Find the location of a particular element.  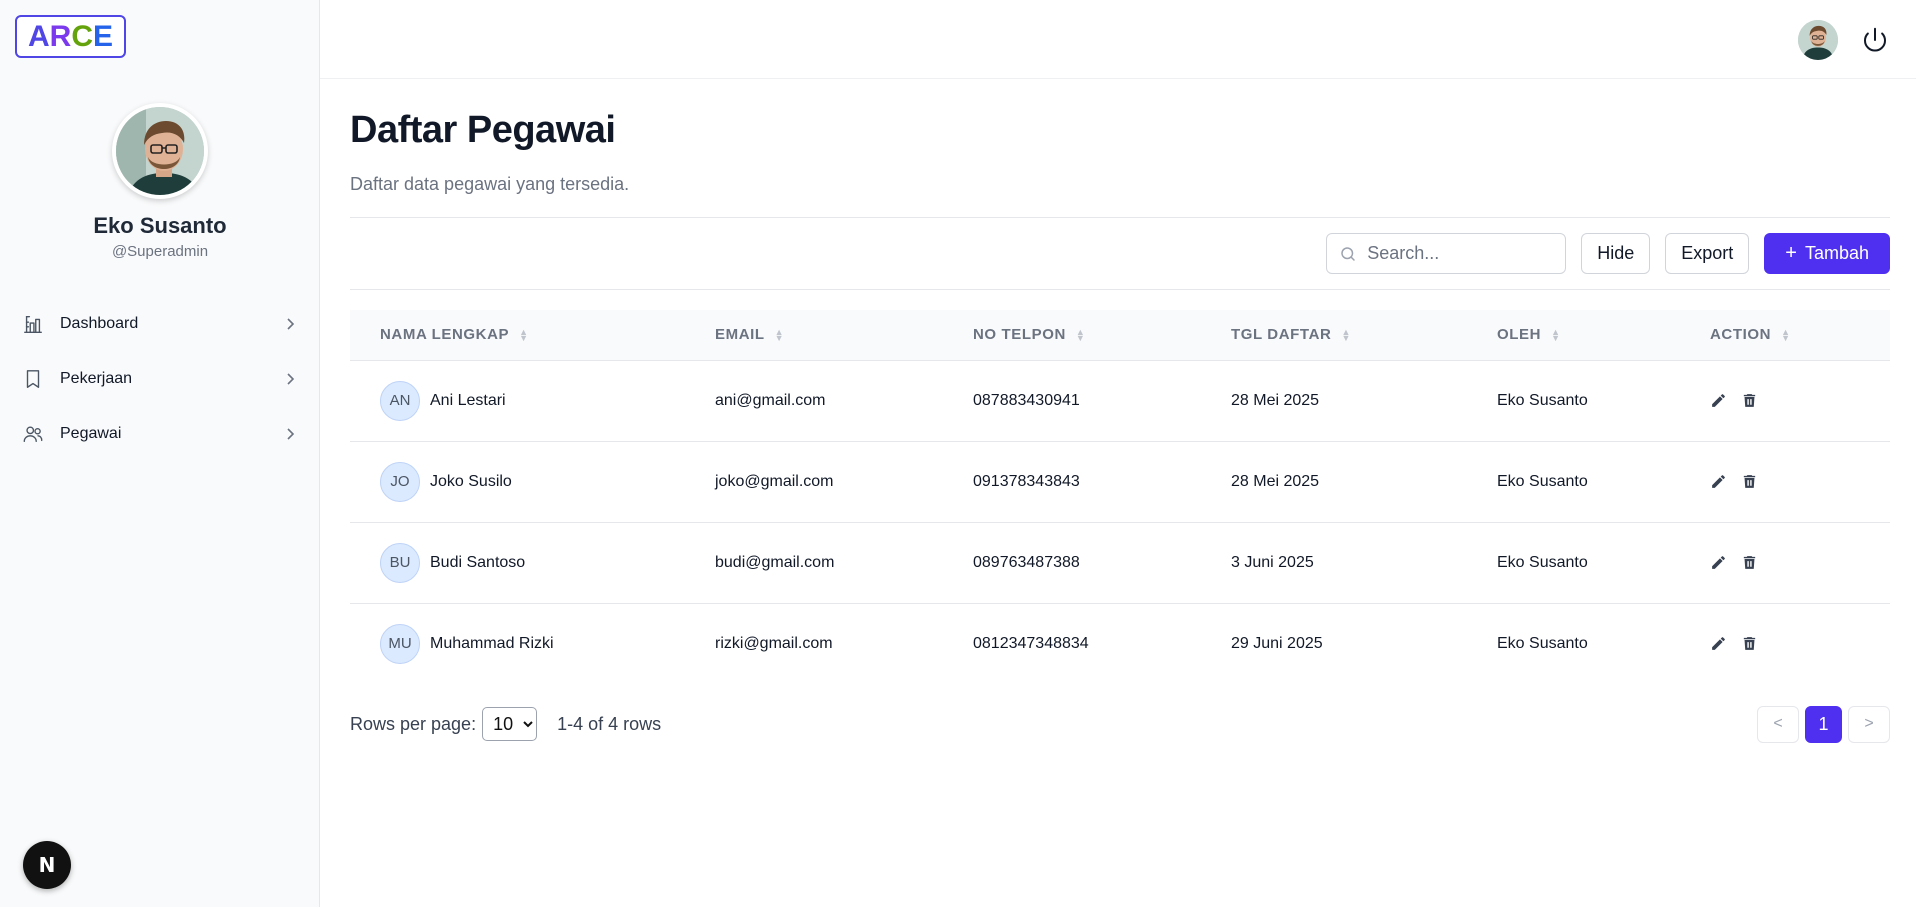

initials-avatar: JO is located at coordinates (400, 481).